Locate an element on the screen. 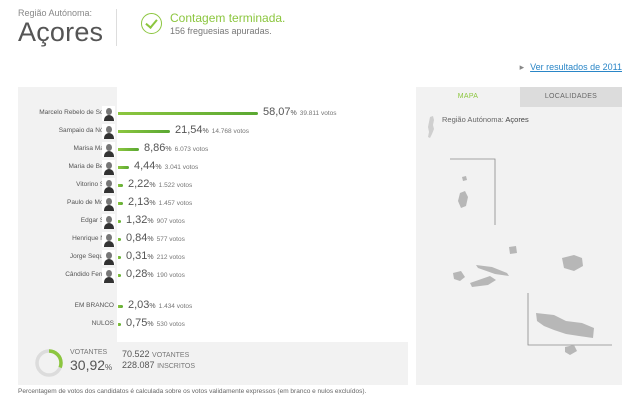  vote-count: 1.434 votos is located at coordinates (175, 306).